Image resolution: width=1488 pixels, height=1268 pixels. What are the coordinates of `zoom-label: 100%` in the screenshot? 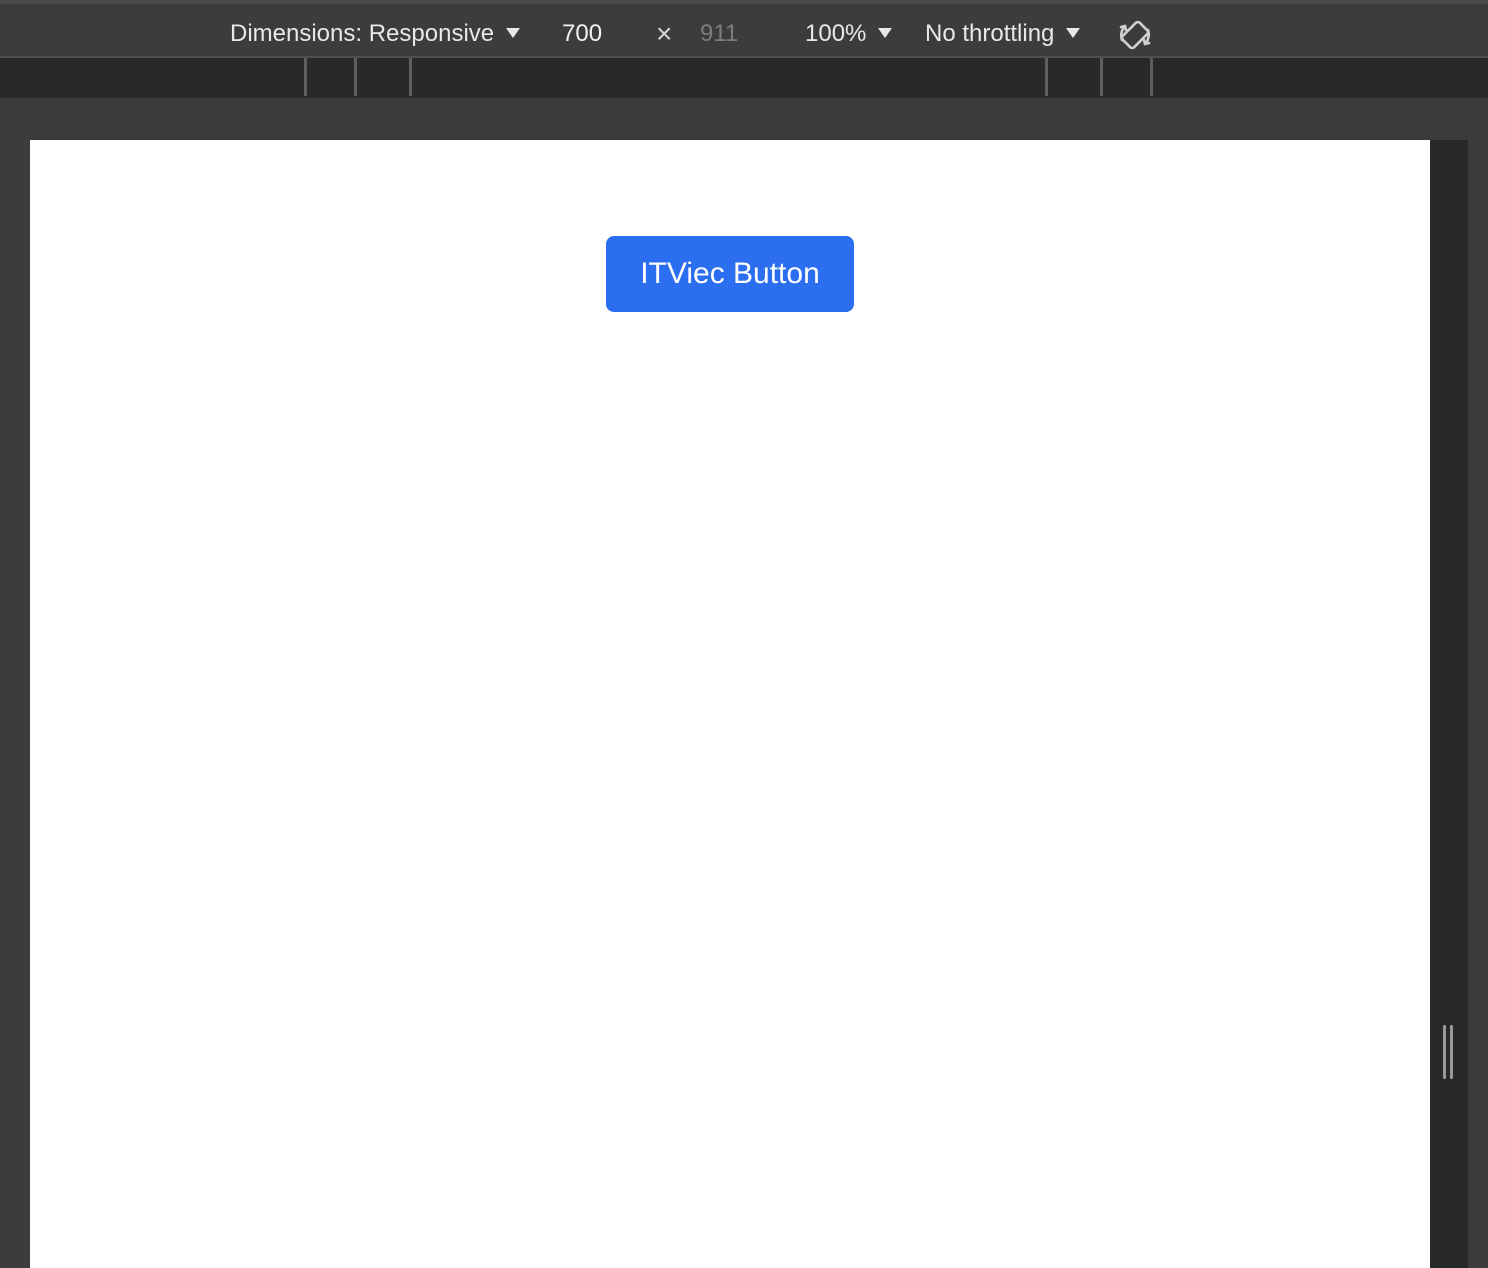 It's located at (836, 33).